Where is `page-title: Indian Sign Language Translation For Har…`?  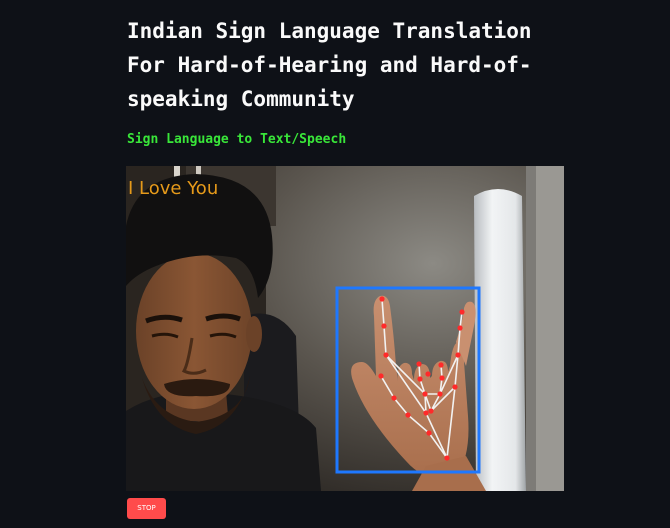 page-title: Indian Sign Language Translation For Har… is located at coordinates (329, 65).